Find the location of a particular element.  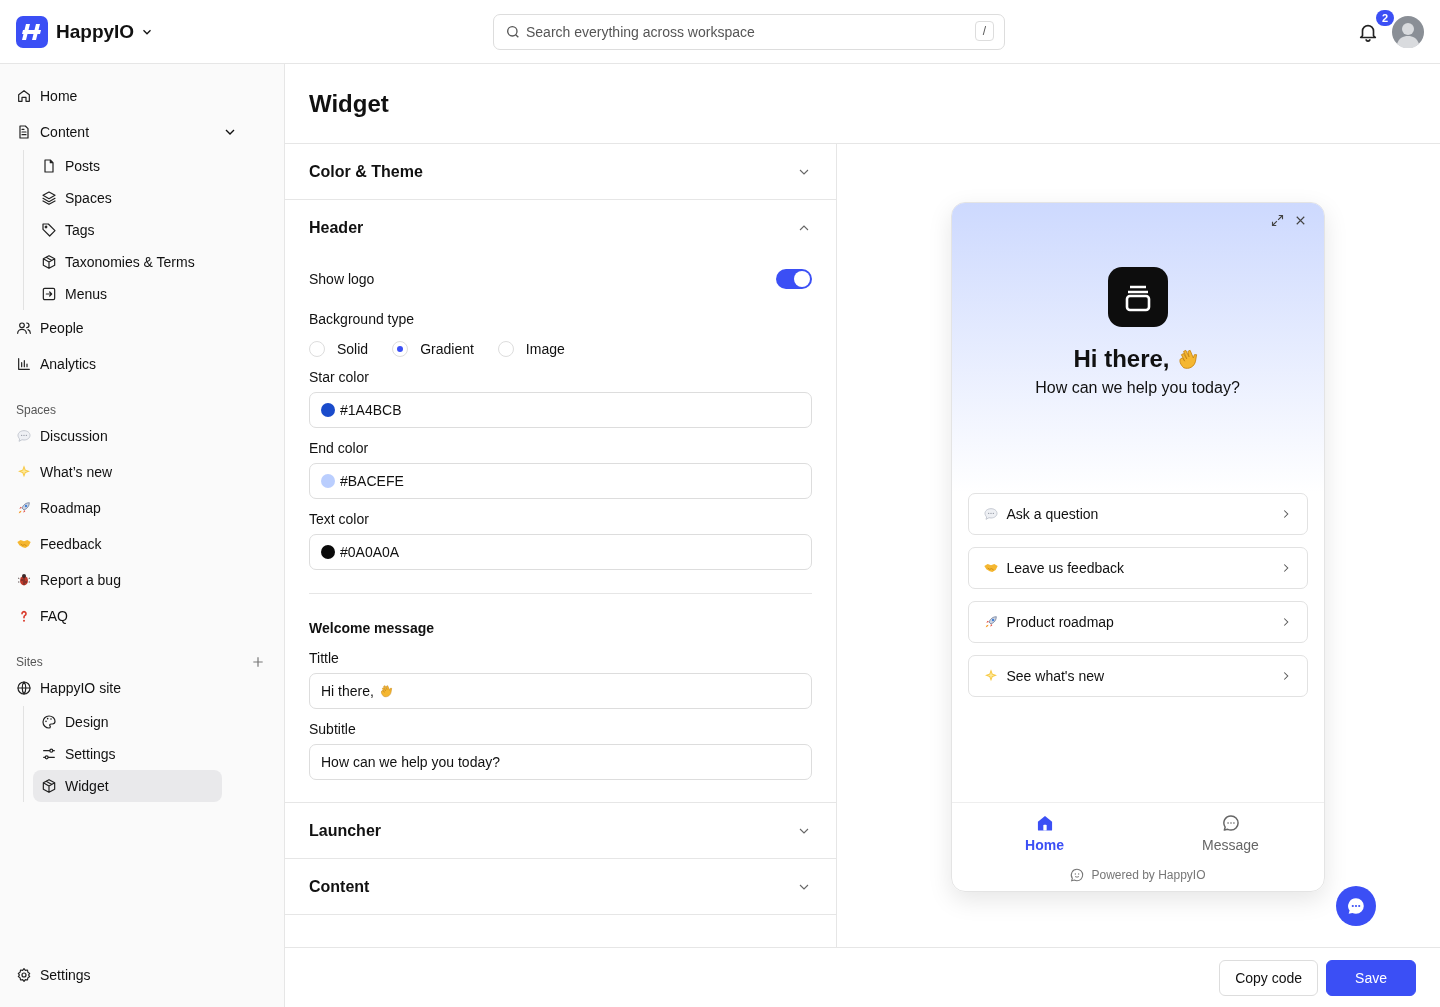

color-input: #BACEFE is located at coordinates (560, 481).